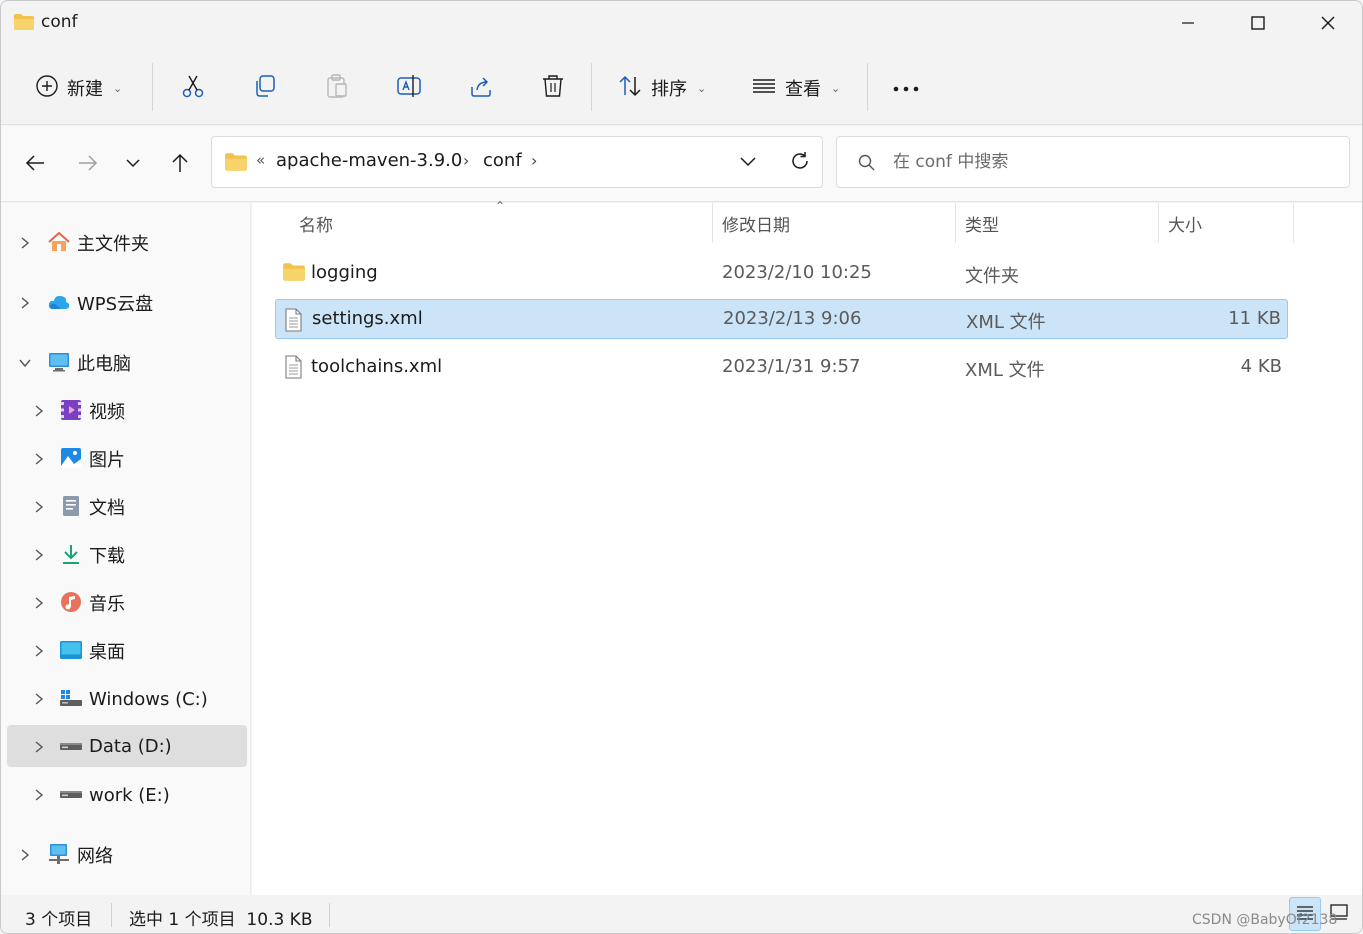  I want to click on sidebar-item-home: 主文件夹, so click(127, 243).